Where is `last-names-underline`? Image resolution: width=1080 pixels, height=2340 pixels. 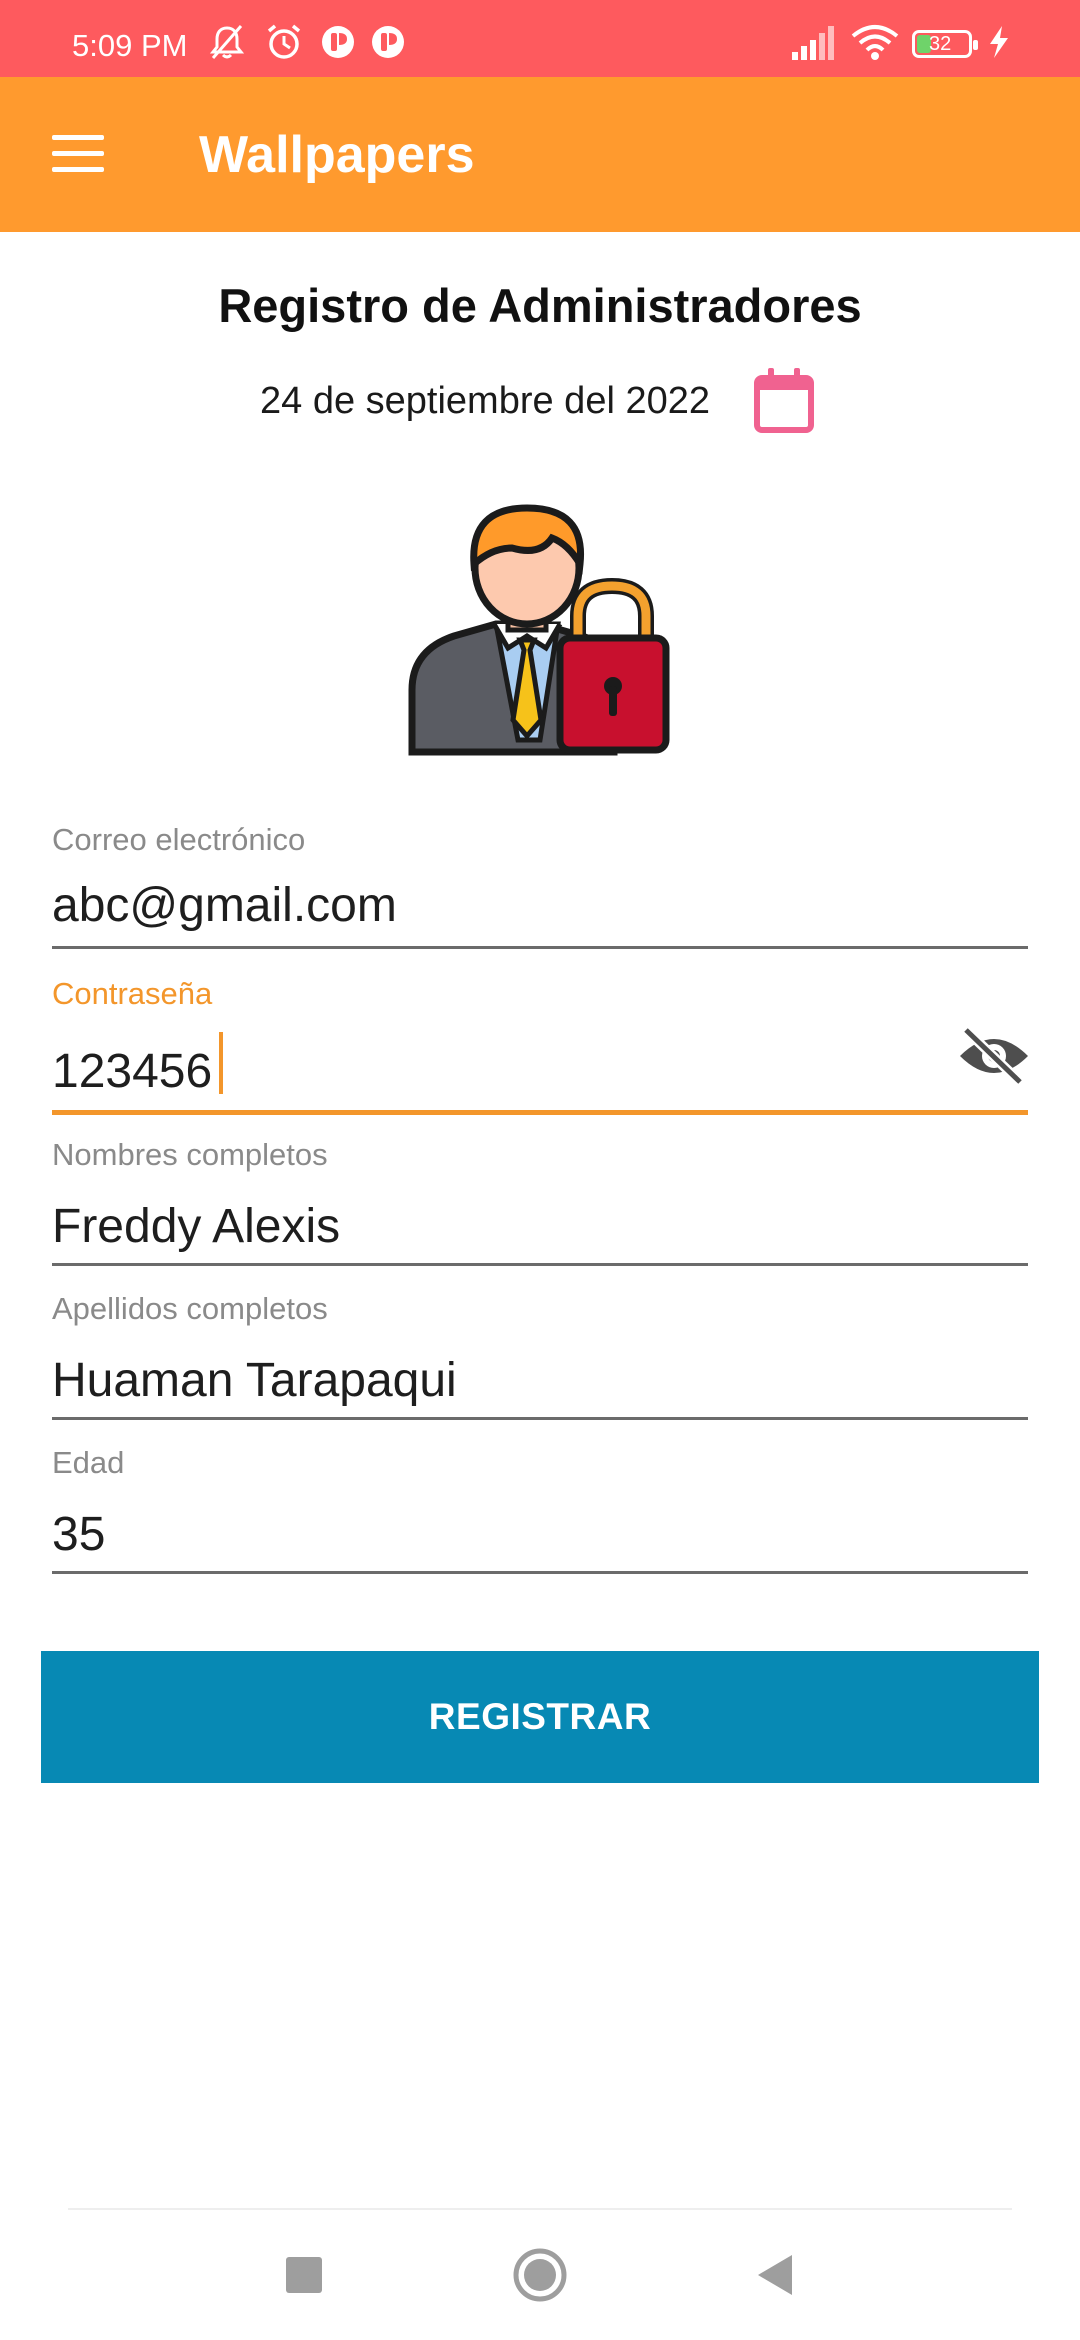 last-names-underline is located at coordinates (540, 1418).